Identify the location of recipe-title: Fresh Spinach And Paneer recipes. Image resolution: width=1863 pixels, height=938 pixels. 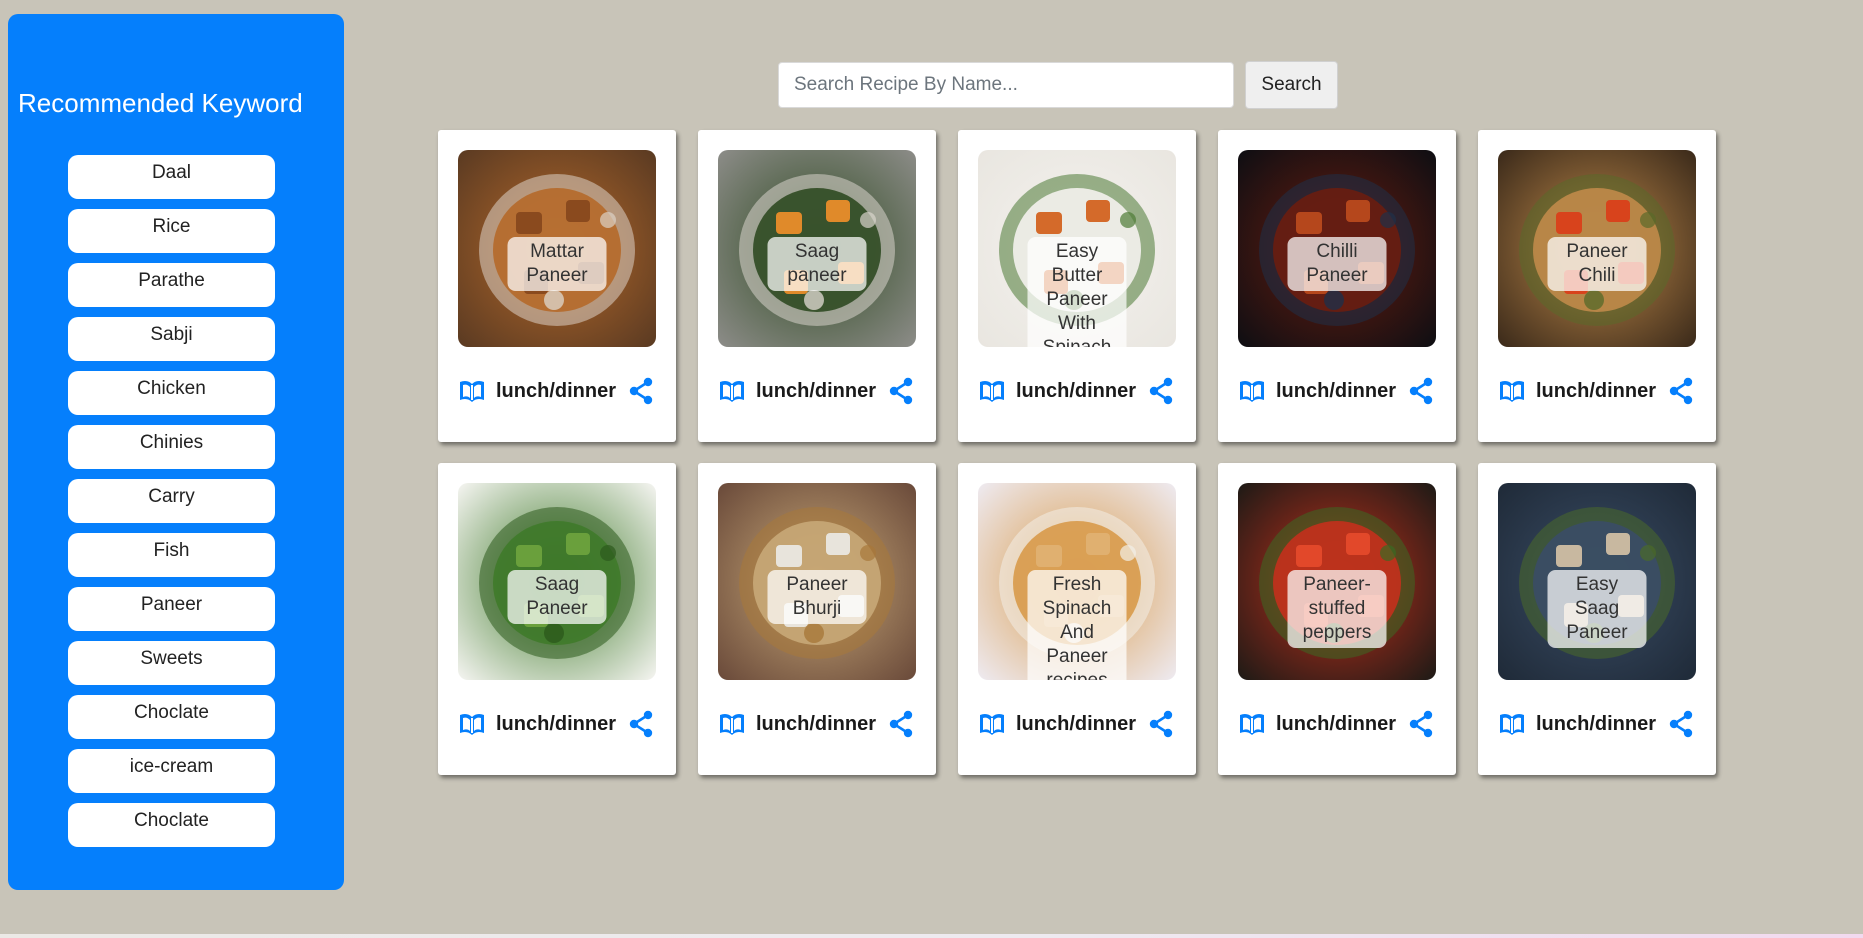
(1077, 625).